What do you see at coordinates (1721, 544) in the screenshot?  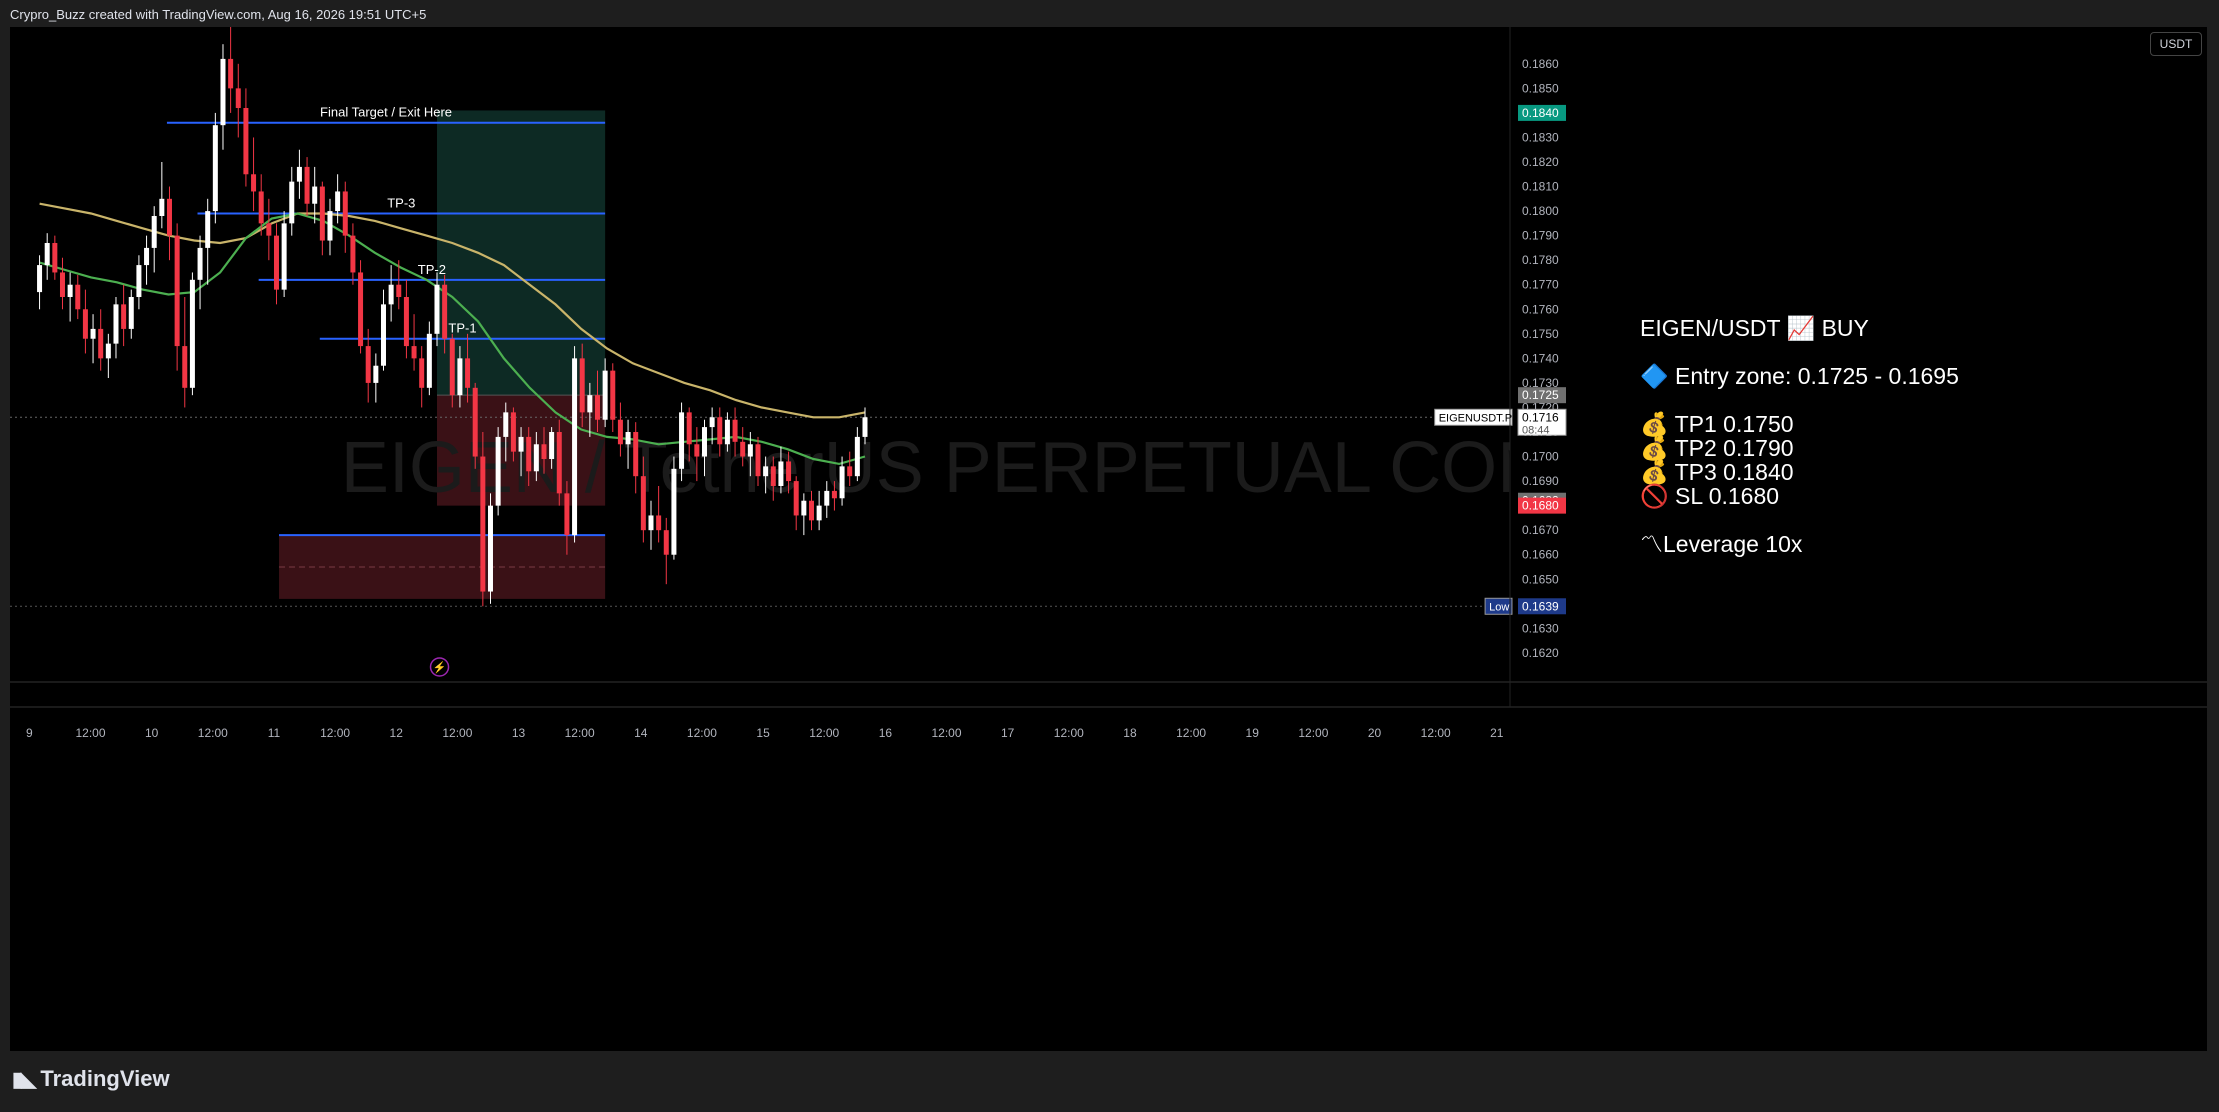 I see `leverage-text: 〽Leverage 10x` at bounding box center [1721, 544].